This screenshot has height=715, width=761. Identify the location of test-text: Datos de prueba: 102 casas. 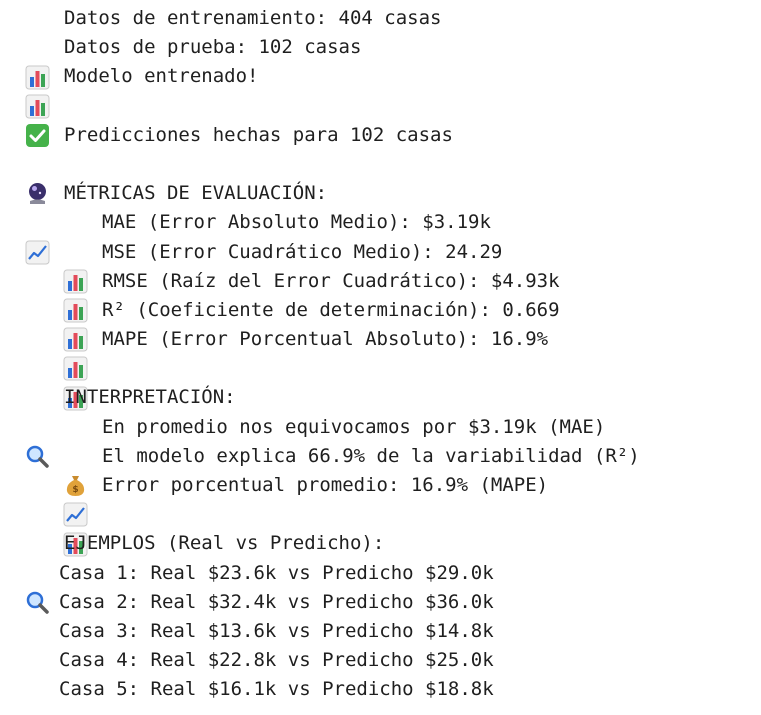
(213, 47).